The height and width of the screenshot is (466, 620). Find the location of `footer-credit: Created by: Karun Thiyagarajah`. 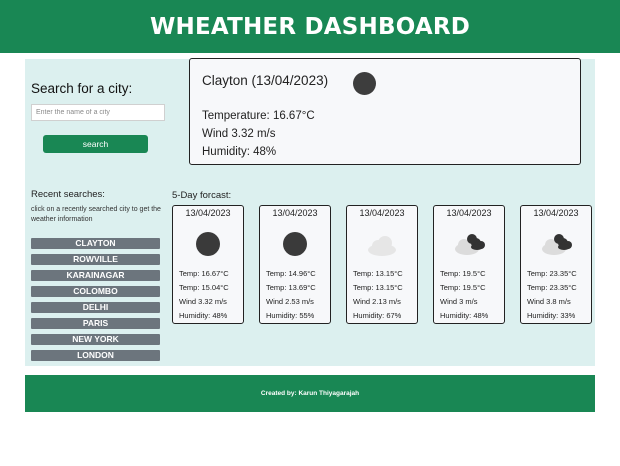

footer-credit: Created by: Karun Thiyagarajah is located at coordinates (310, 393).